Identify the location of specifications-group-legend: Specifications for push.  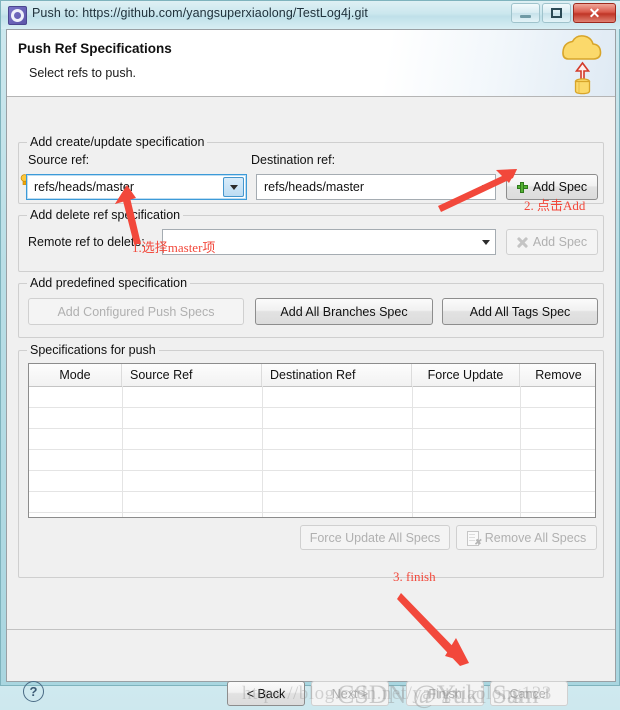
(93, 350).